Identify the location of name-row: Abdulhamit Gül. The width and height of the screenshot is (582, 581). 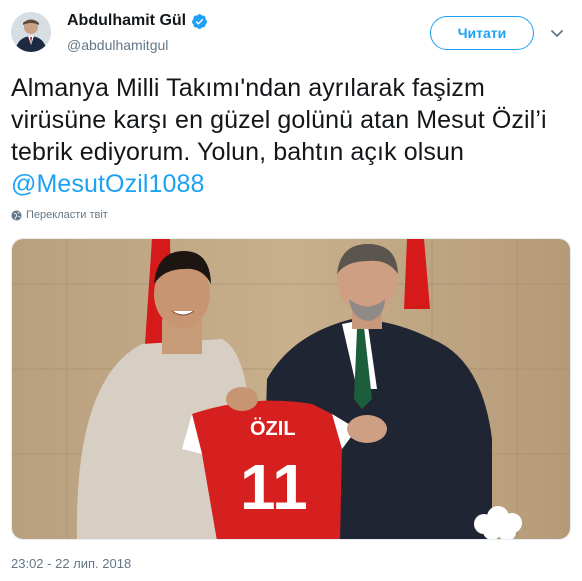
(137, 21).